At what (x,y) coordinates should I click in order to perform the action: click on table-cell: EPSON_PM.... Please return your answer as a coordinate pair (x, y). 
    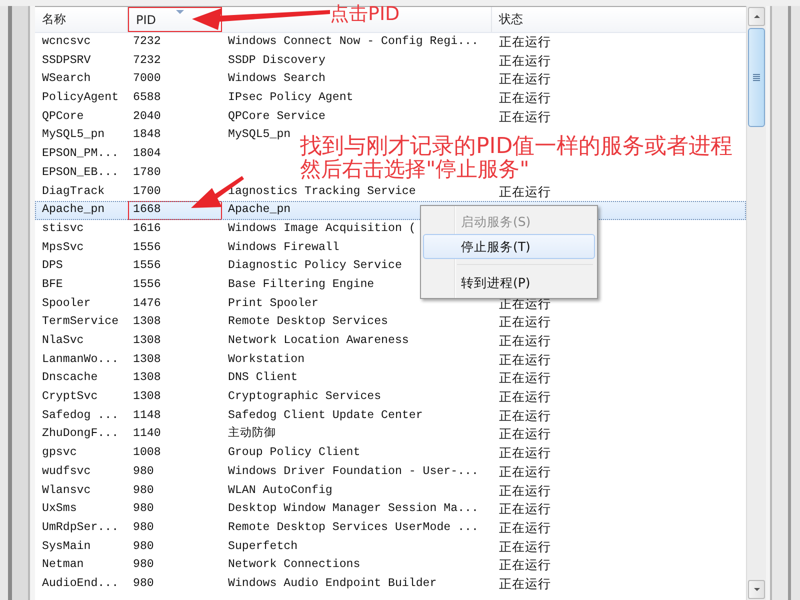
    Looking at the image, I should click on (80, 153).